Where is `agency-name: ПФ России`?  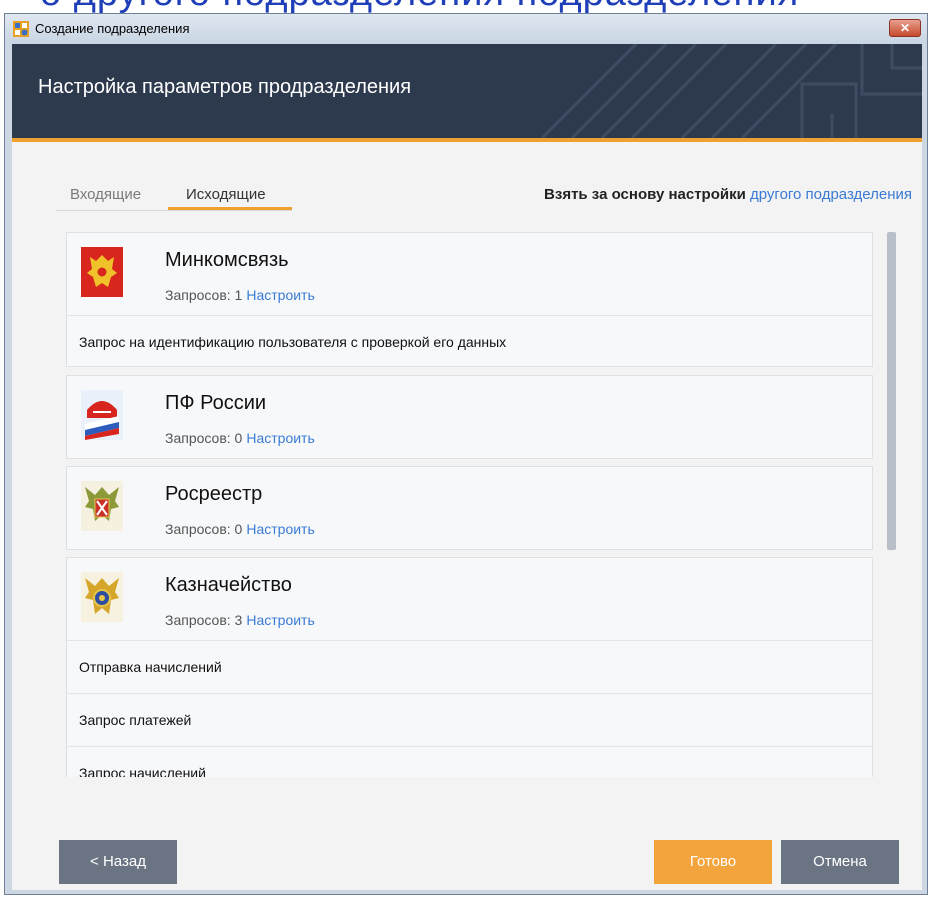
agency-name: ПФ России is located at coordinates (216, 403).